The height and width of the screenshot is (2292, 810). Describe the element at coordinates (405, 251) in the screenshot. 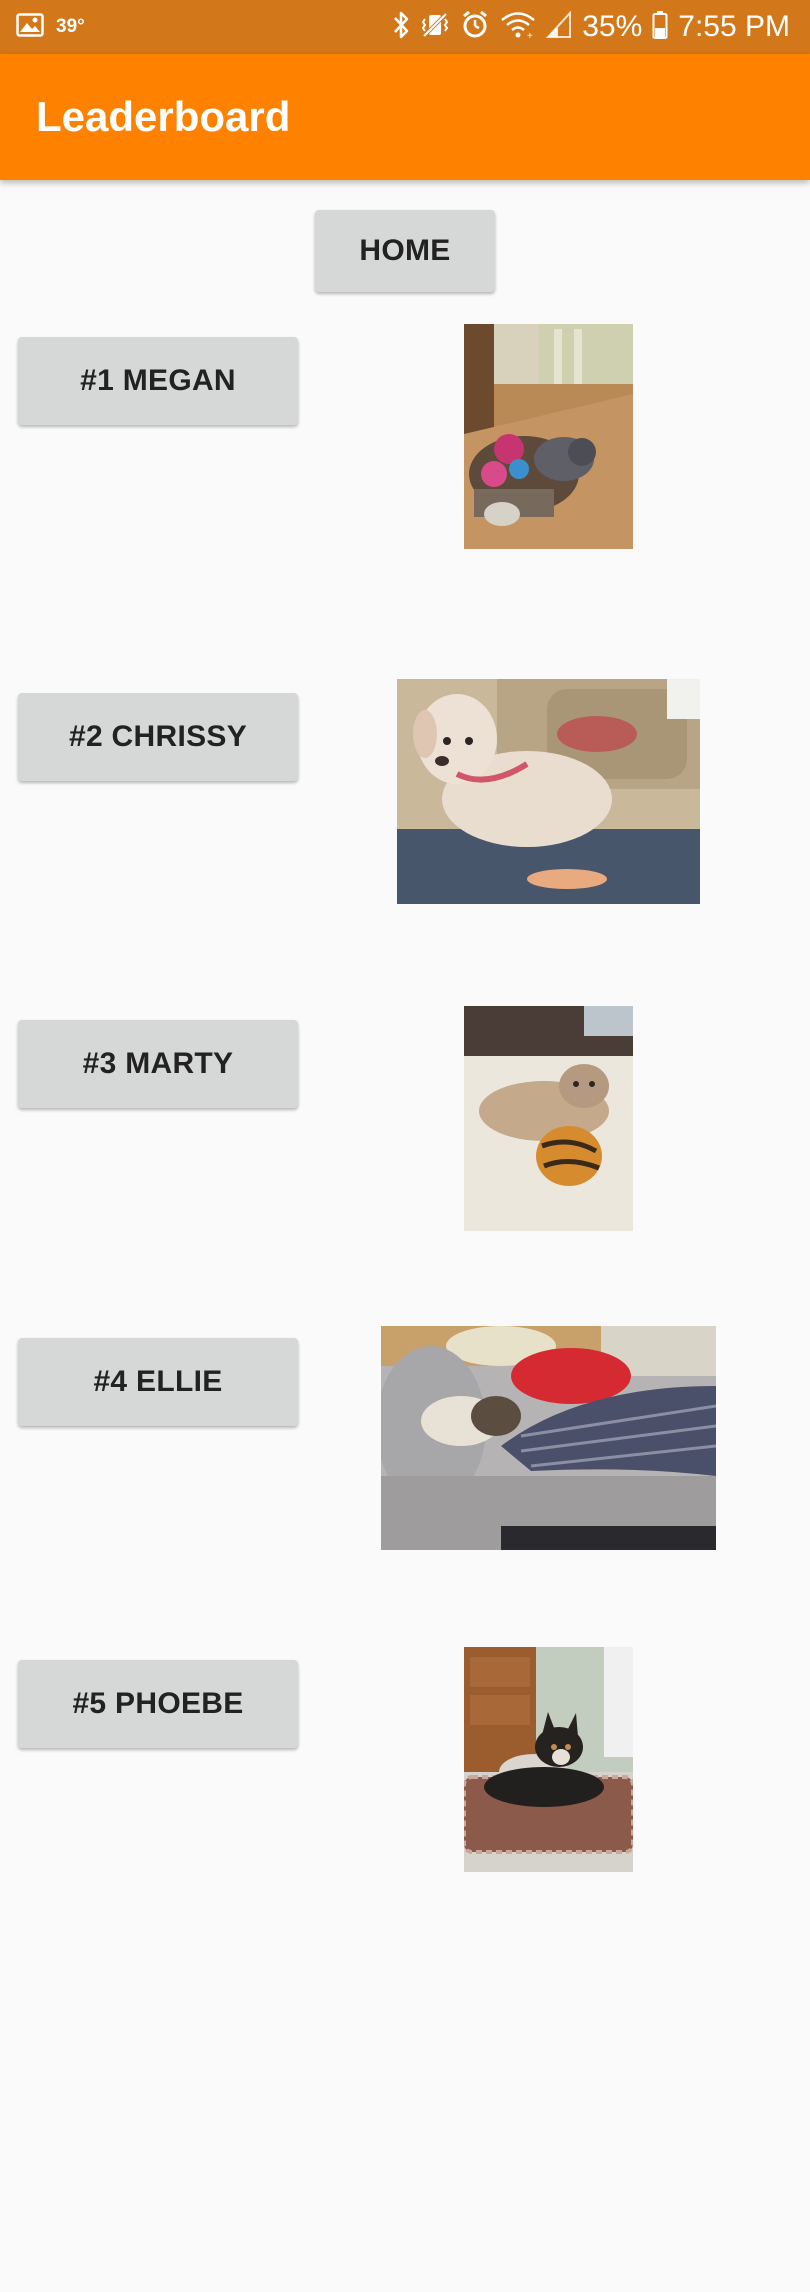

I see `home-button: HOME` at that location.